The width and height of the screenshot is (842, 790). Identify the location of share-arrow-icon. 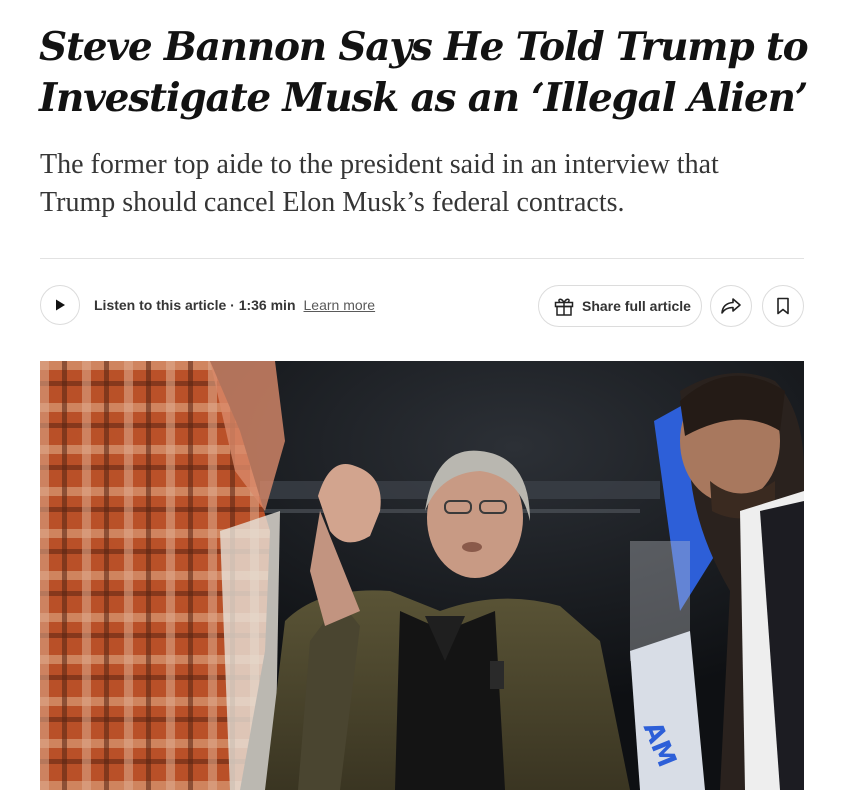
(731, 306).